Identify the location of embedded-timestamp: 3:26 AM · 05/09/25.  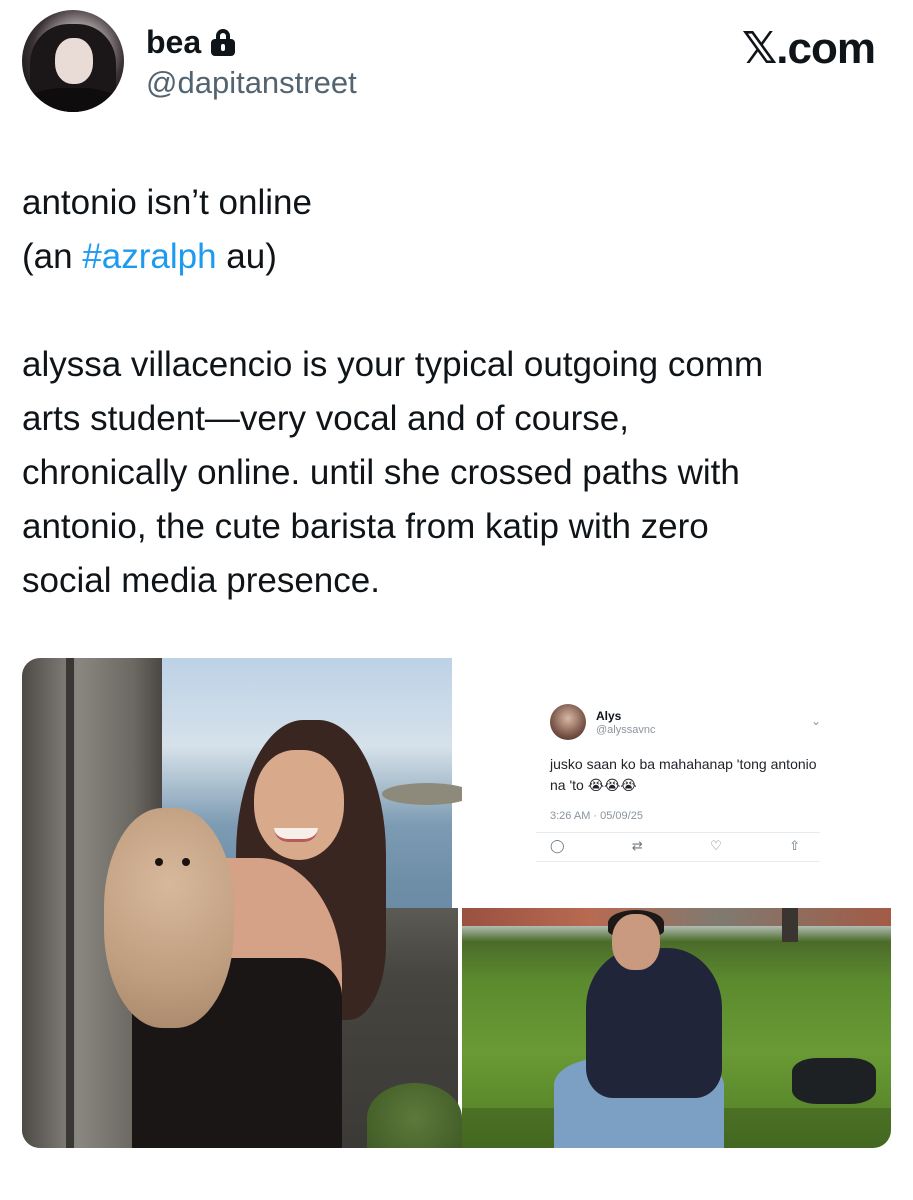
(596, 816).